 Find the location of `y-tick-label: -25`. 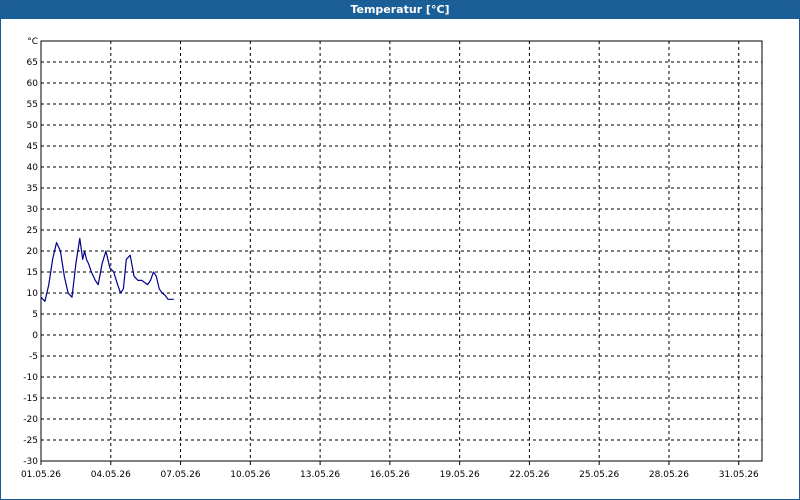

y-tick-label: -25 is located at coordinates (30, 441).